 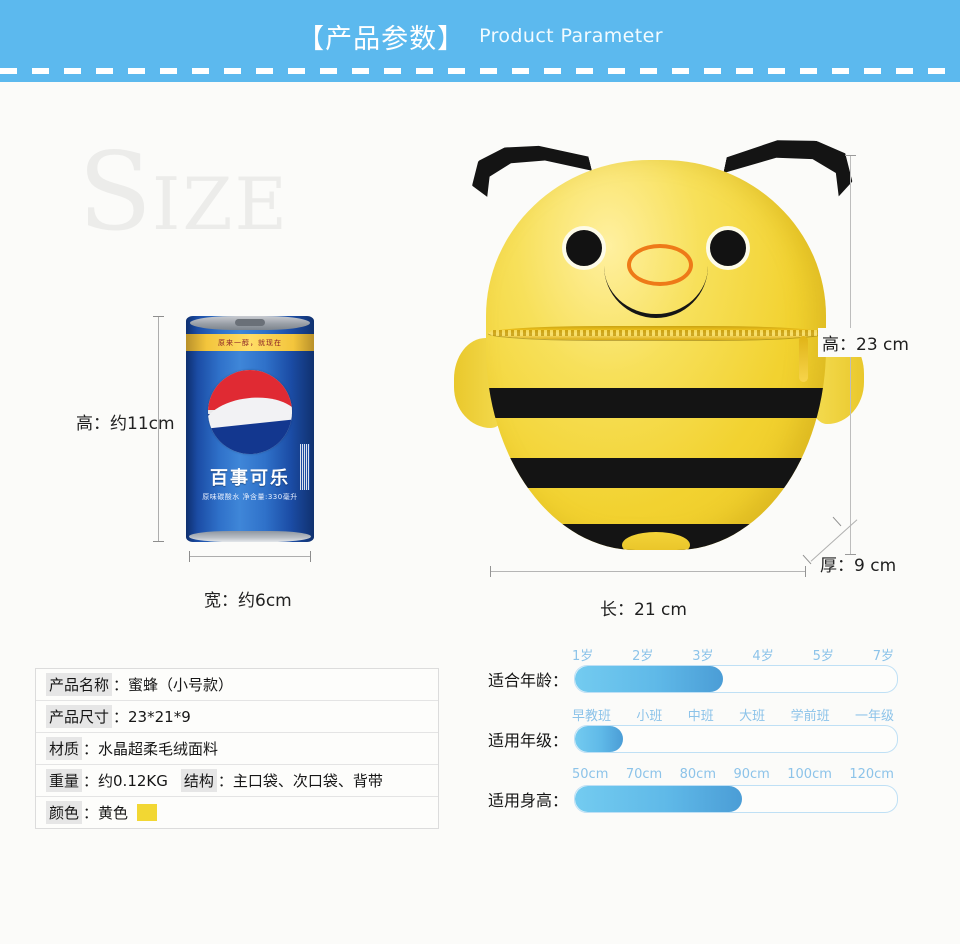 What do you see at coordinates (79, 716) in the screenshot?
I see `spec-label: 产品尺寸` at bounding box center [79, 716].